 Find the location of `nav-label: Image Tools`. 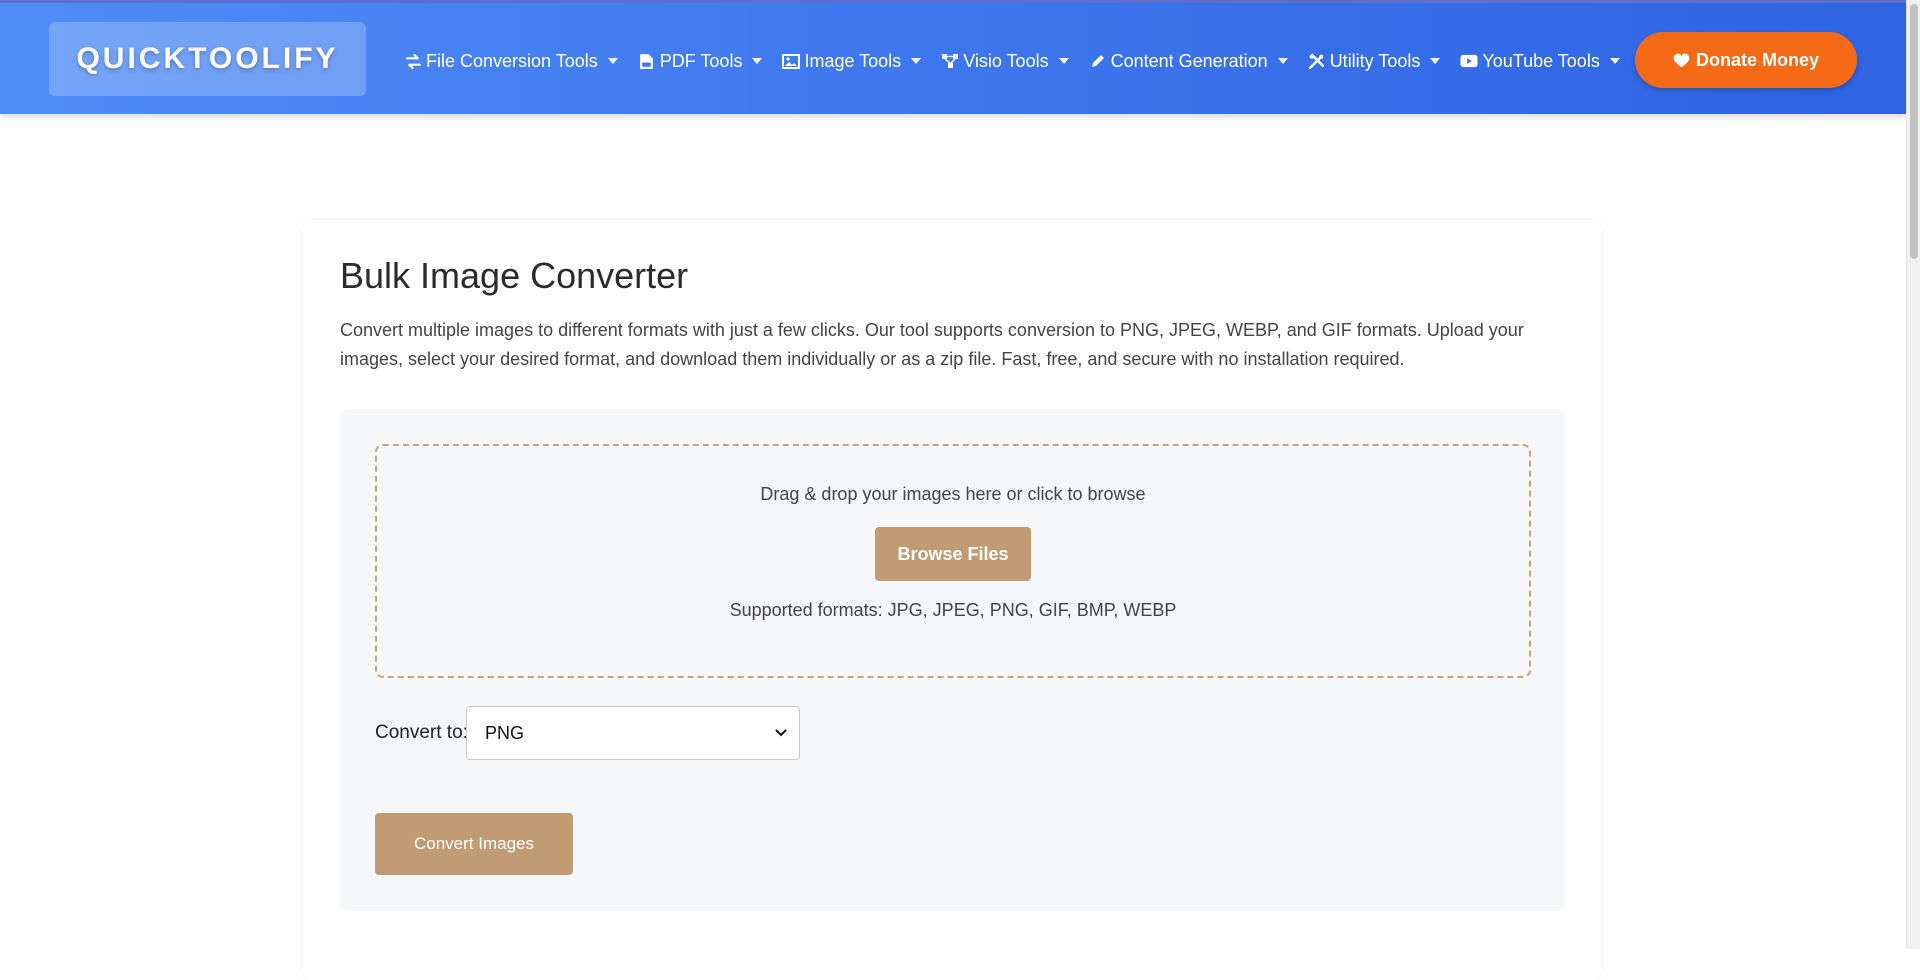

nav-label: Image Tools is located at coordinates (853, 60).